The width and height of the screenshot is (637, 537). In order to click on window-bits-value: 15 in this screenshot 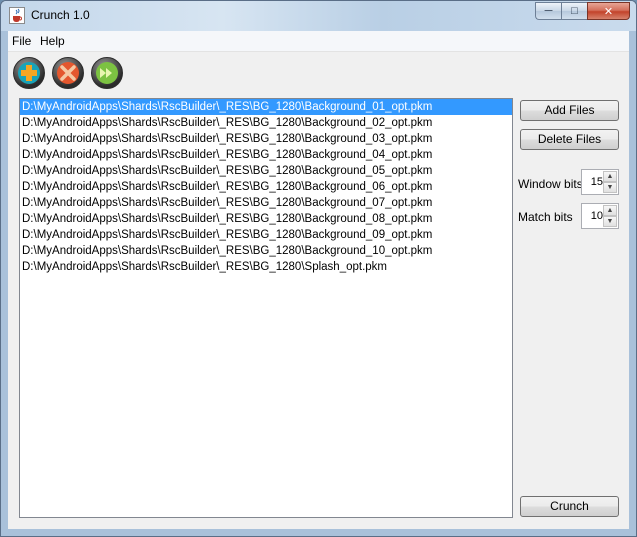, I will do `click(596, 182)`.